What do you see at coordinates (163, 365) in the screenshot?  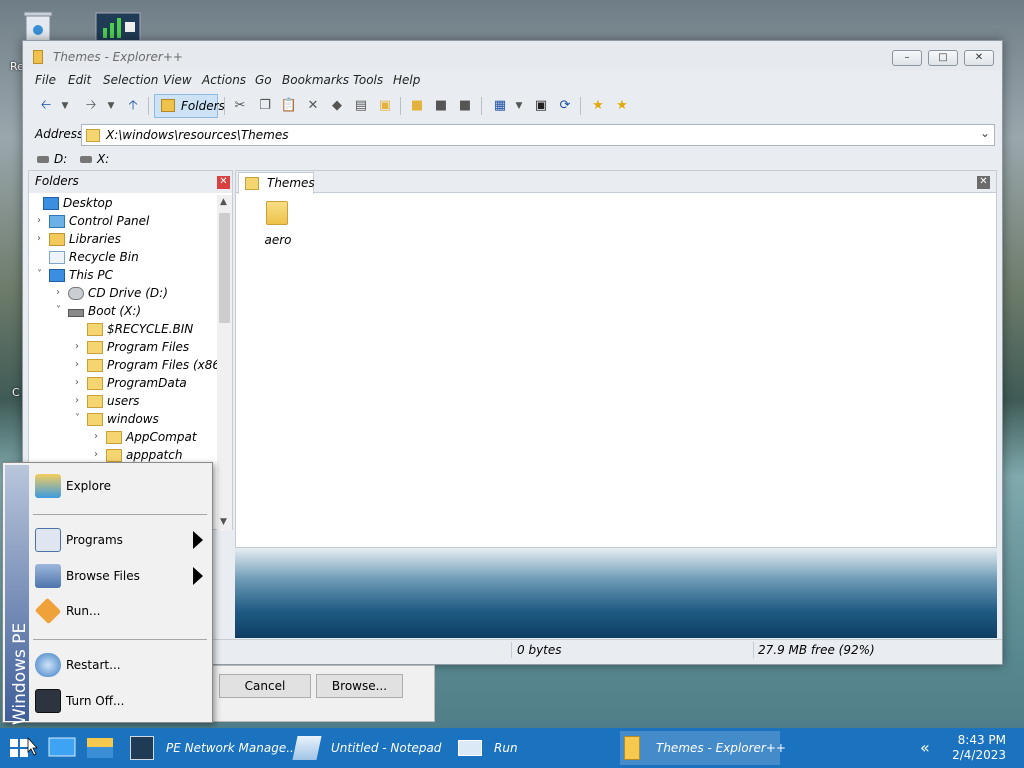 I see `tree-item-label: Program Files (x86)` at bounding box center [163, 365].